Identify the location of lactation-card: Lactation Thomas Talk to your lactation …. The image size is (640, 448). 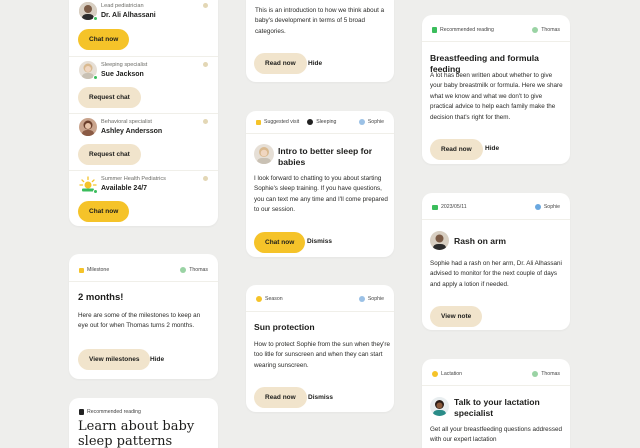
(496, 403).